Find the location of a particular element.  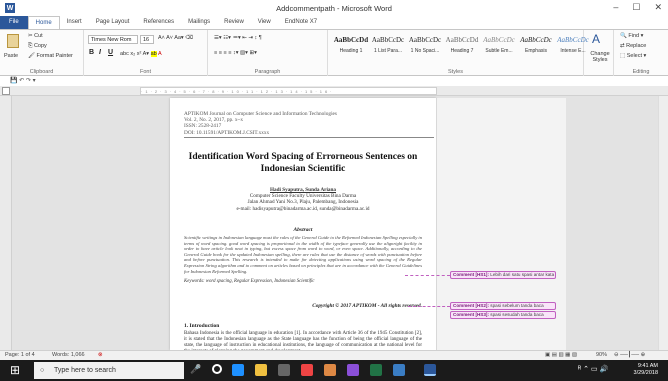

file-explorer-icon is located at coordinates (261, 370).